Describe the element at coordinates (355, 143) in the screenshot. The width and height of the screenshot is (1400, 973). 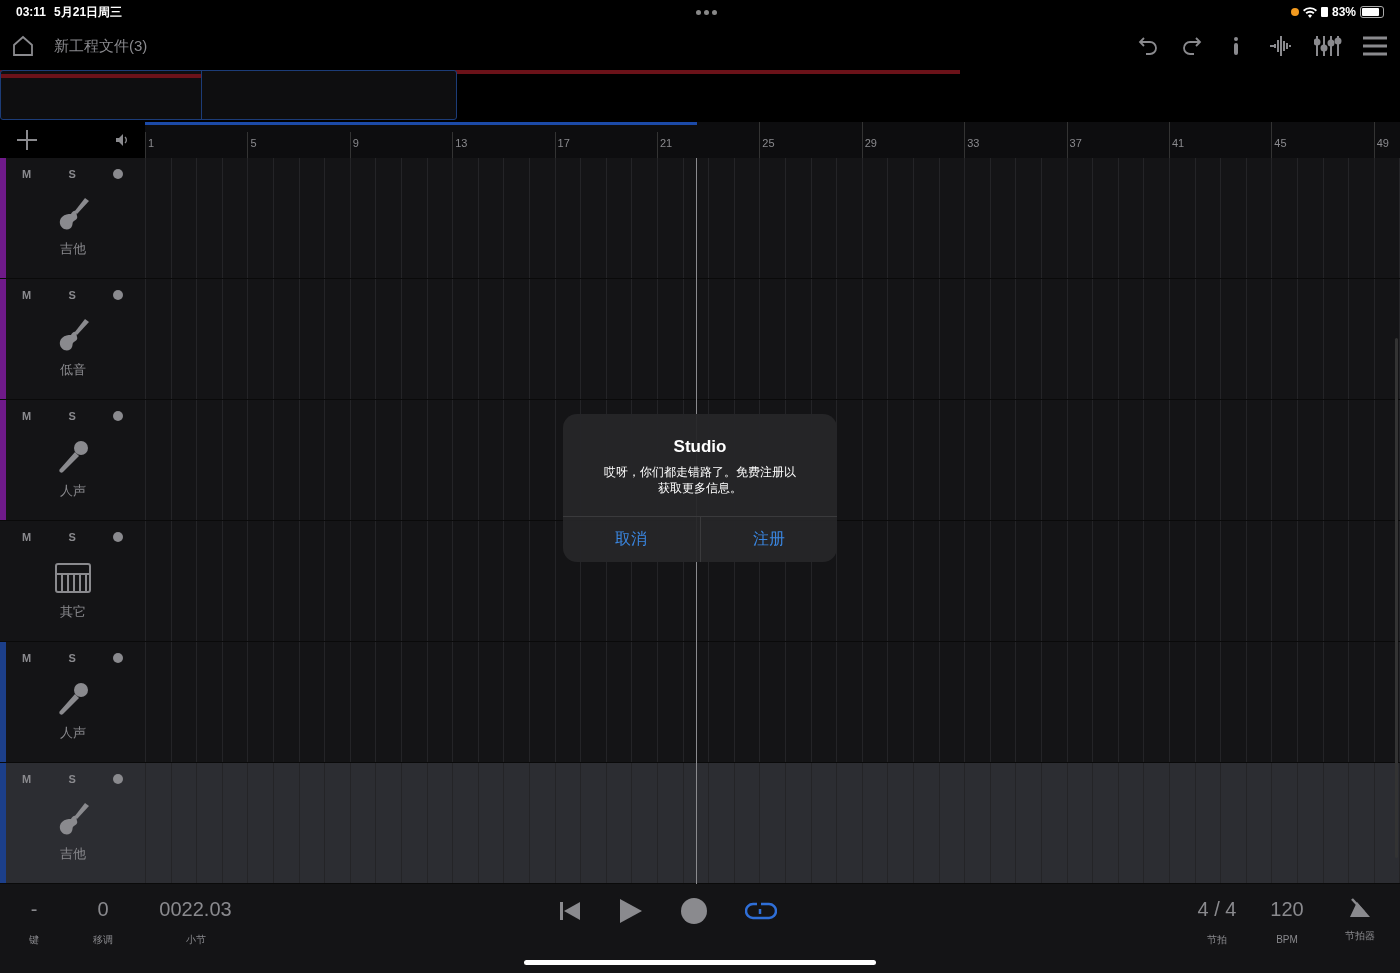
I see `bar-number: 9` at that location.